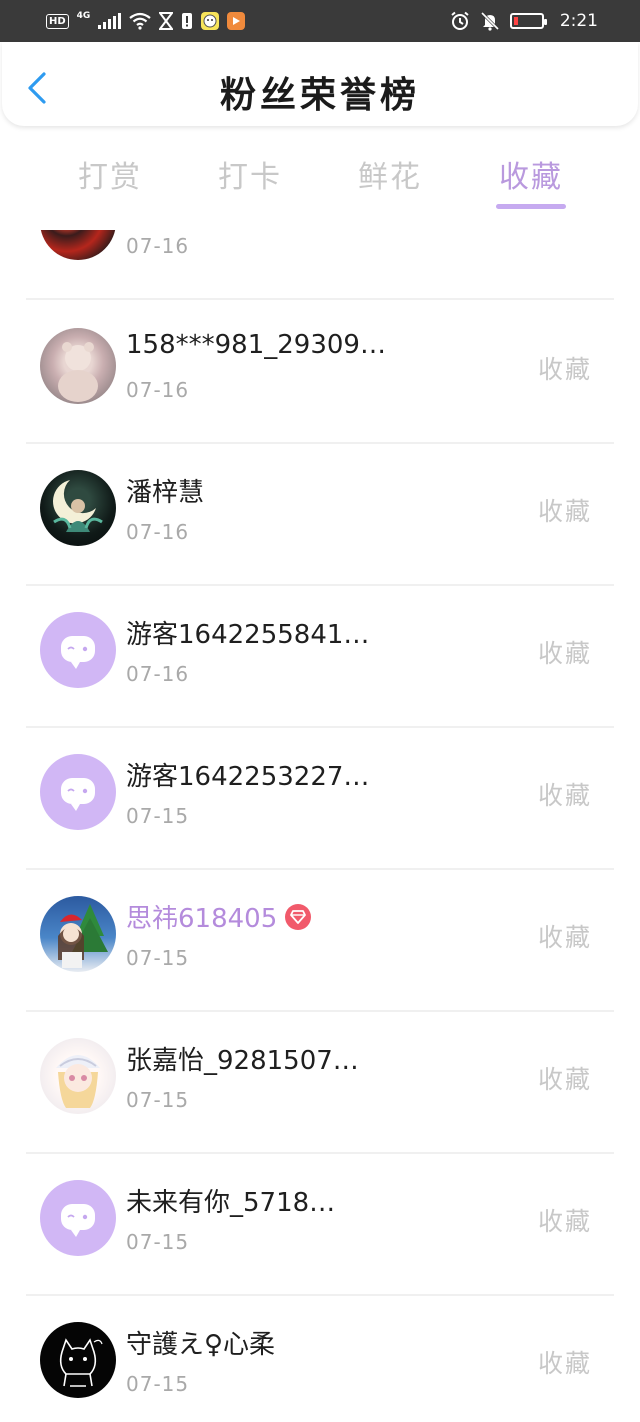  I want to click on tab-checkin: 打卡, so click(250, 174).